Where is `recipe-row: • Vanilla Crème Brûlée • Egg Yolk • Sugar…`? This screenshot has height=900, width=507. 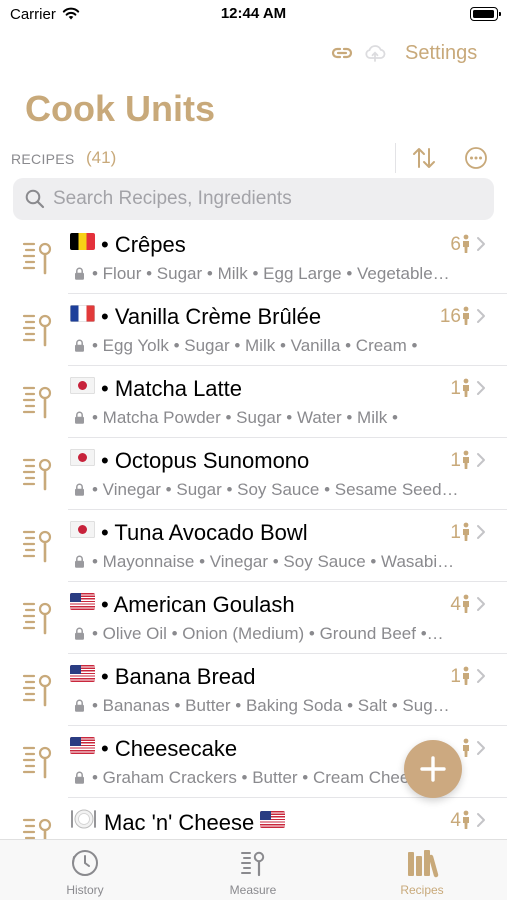 recipe-row: • Vanilla Crème Brûlée • Egg Yolk • Sugar… is located at coordinates (253, 330).